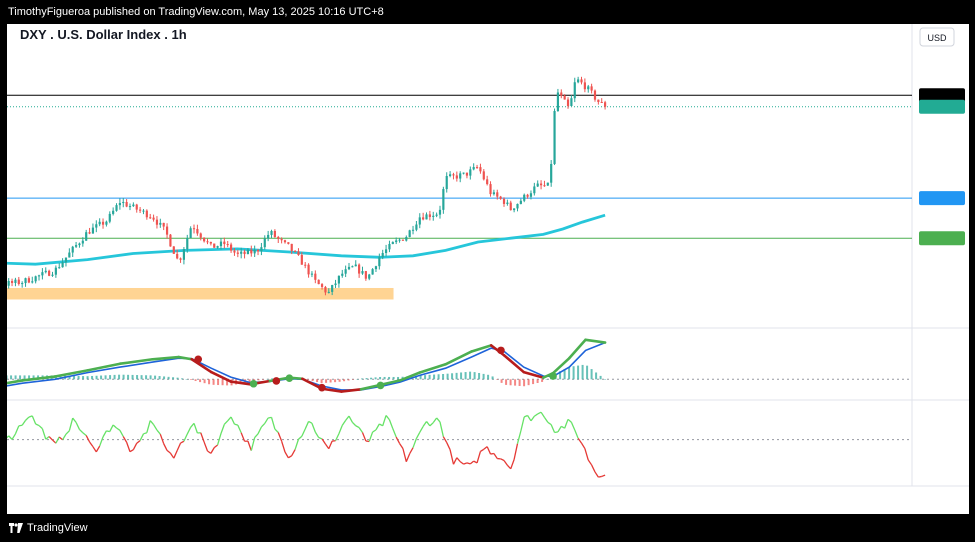 The width and height of the screenshot is (975, 542). Describe the element at coordinates (937, 37) in the screenshot. I see `currency-button: USD` at that location.